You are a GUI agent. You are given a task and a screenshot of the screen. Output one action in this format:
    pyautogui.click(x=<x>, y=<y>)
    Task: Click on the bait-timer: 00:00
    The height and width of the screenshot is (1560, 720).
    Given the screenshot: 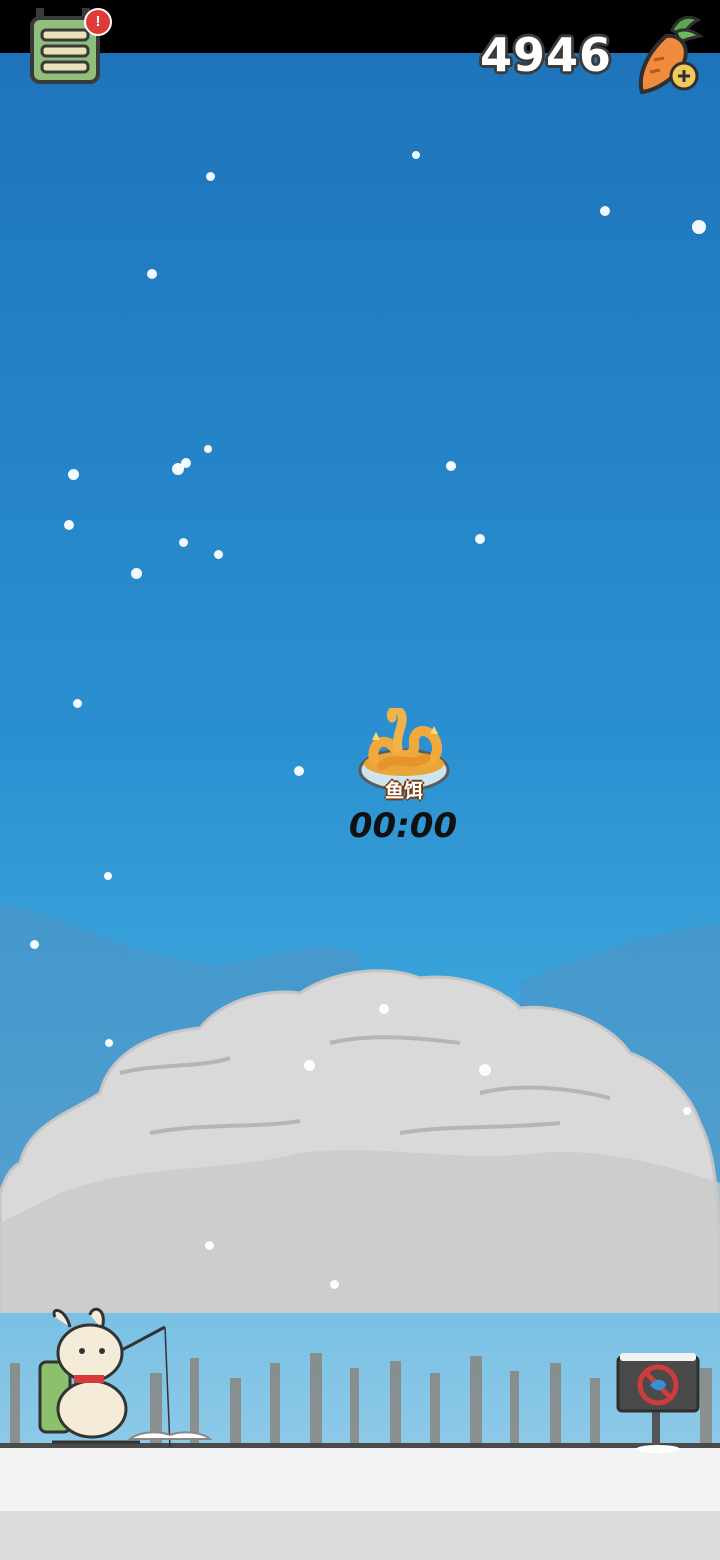 What is the action you would take?
    pyautogui.click(x=403, y=826)
    